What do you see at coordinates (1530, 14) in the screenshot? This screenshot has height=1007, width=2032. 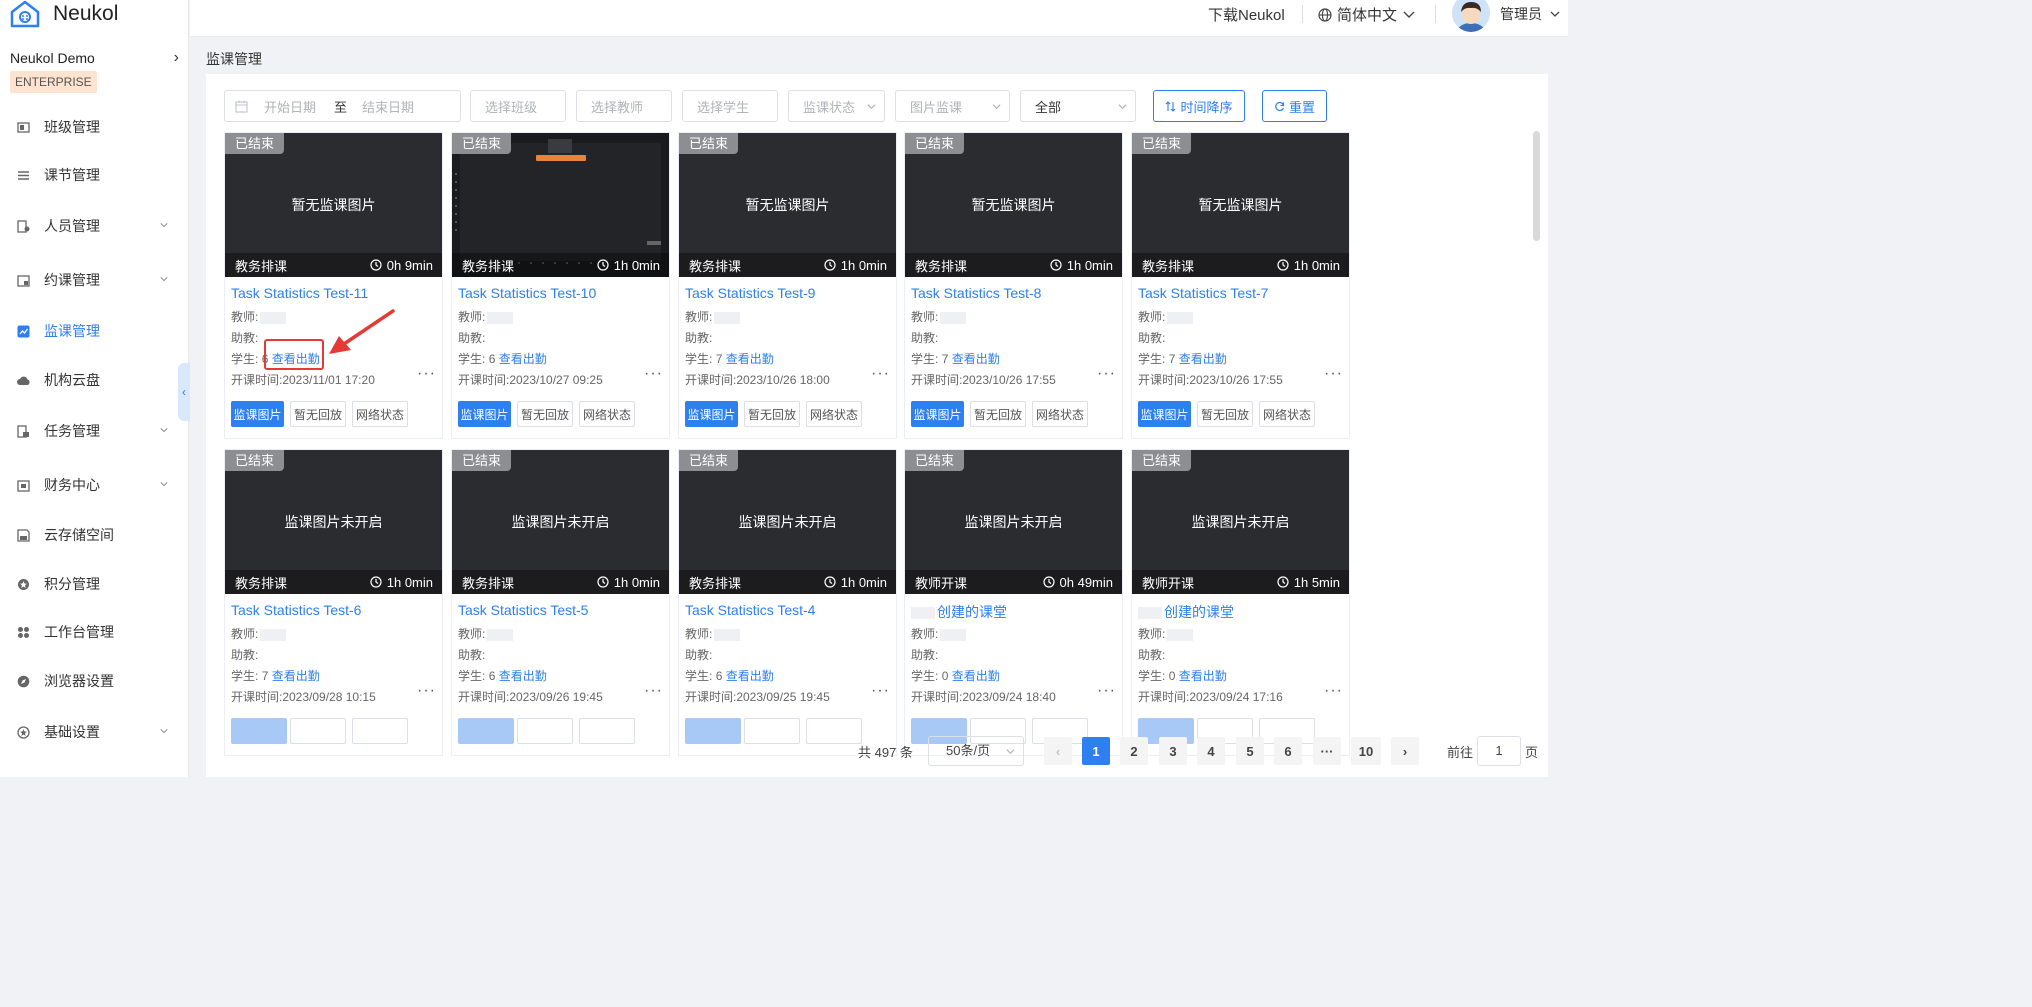 I see `user-menu: 管理员` at bounding box center [1530, 14].